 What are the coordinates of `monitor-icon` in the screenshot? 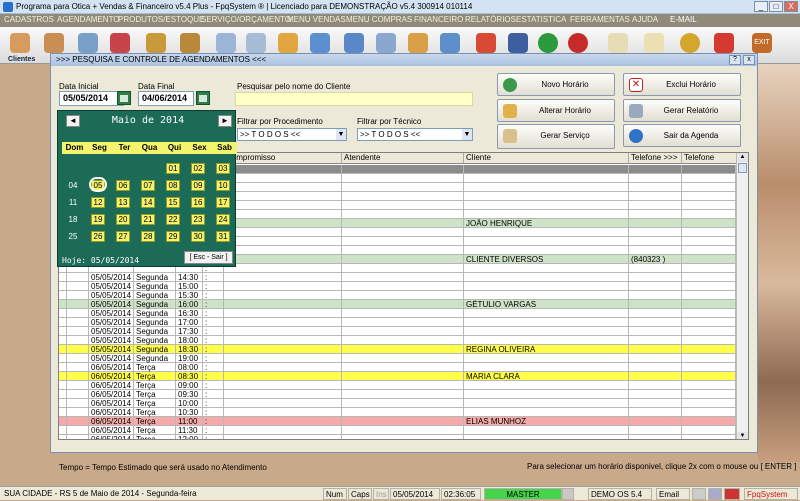 It's located at (715, 494).